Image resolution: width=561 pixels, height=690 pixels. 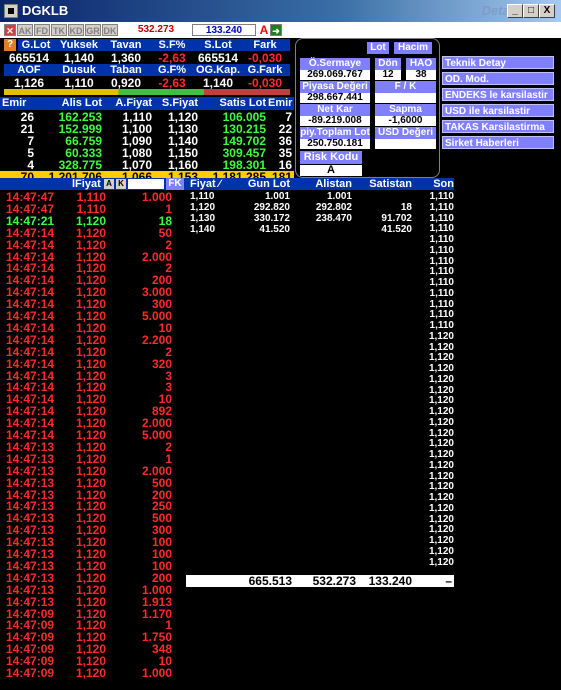 I want to click on son-cell-29: 1,120, so click(x=441, y=508).